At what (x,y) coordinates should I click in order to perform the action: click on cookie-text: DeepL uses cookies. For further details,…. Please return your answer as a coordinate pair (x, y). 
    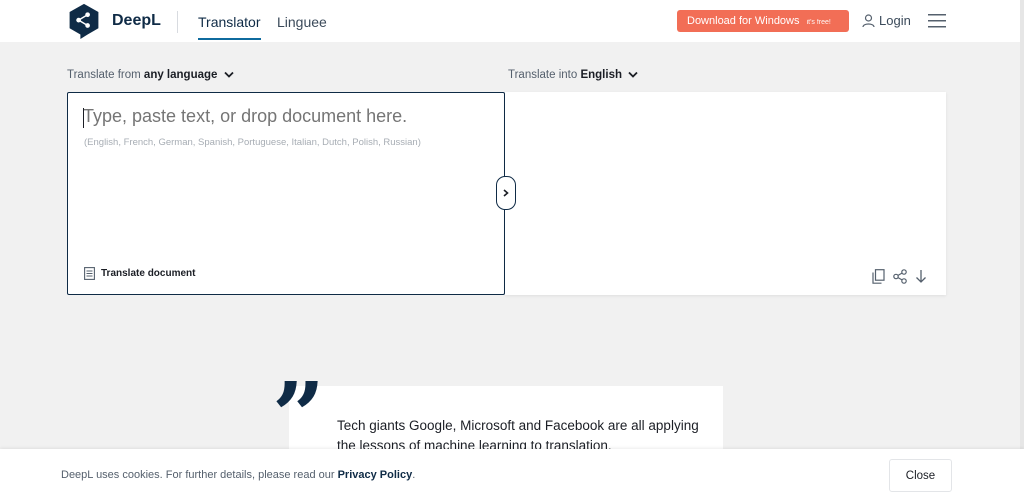
    Looking at the image, I should click on (198, 475).